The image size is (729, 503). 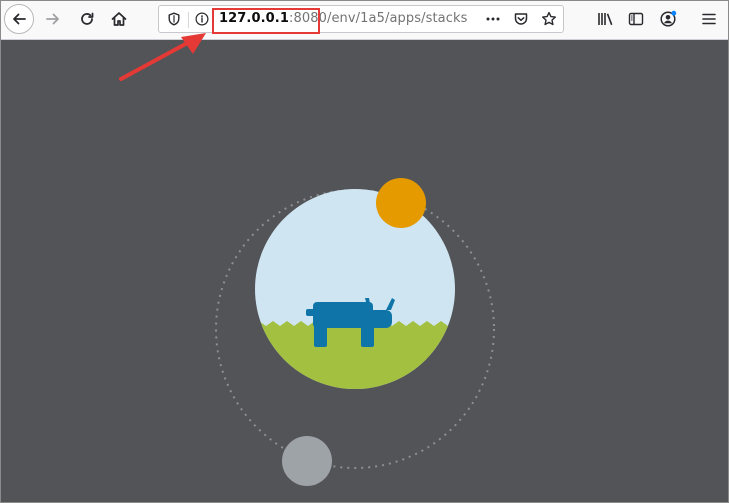 What do you see at coordinates (162, 57) in the screenshot?
I see `annotation-arrow` at bounding box center [162, 57].